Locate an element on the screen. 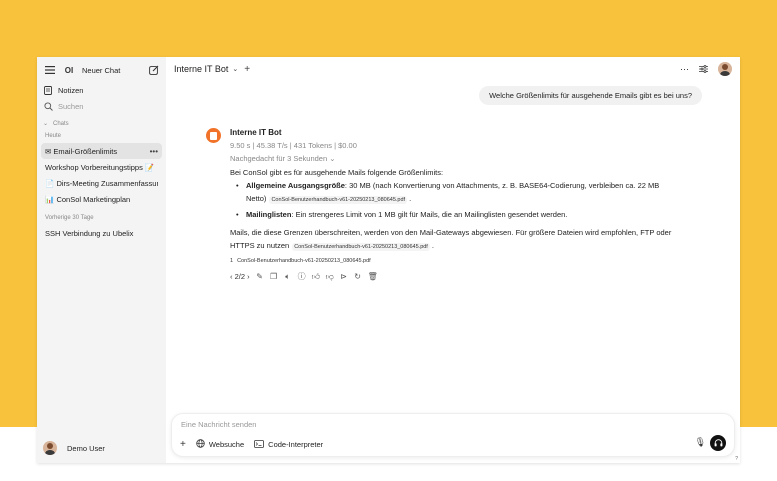 The height and width of the screenshot is (481, 777). sidebar-item-label: Notizen is located at coordinates (71, 90).